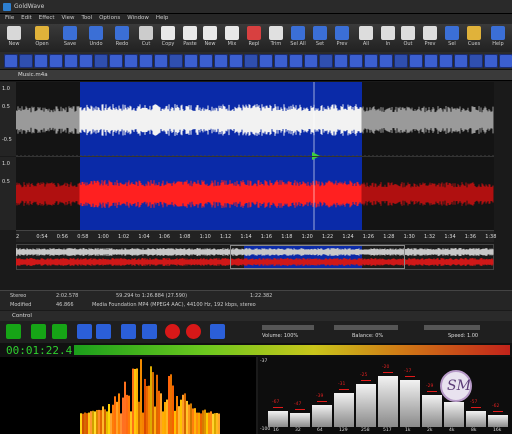 The height and width of the screenshot is (434, 512). What do you see at coordinates (193, 331) in the screenshot?
I see `record-selection-icon` at bounding box center [193, 331].